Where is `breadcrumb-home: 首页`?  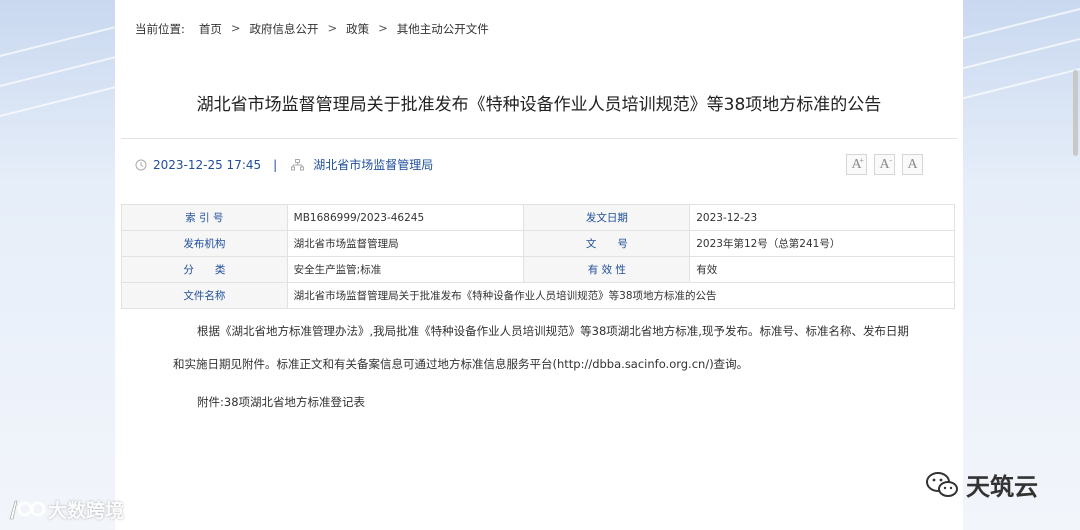
breadcrumb-home: 首页 is located at coordinates (210, 29).